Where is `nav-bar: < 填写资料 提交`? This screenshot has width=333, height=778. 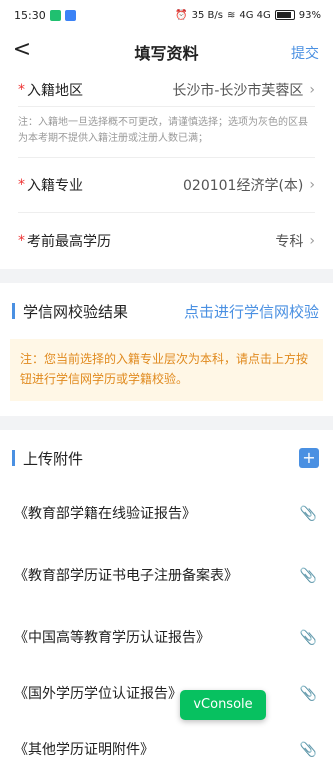 nav-bar: < 填写资料 提交 is located at coordinates (166, 52).